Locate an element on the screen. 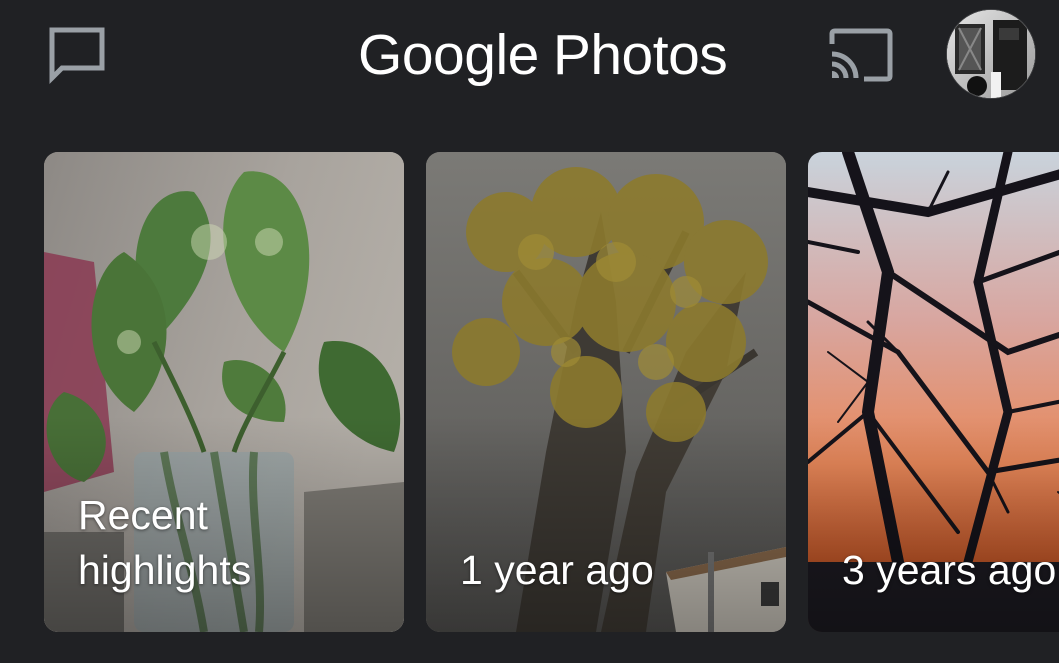  avatar-image is located at coordinates (991, 54).